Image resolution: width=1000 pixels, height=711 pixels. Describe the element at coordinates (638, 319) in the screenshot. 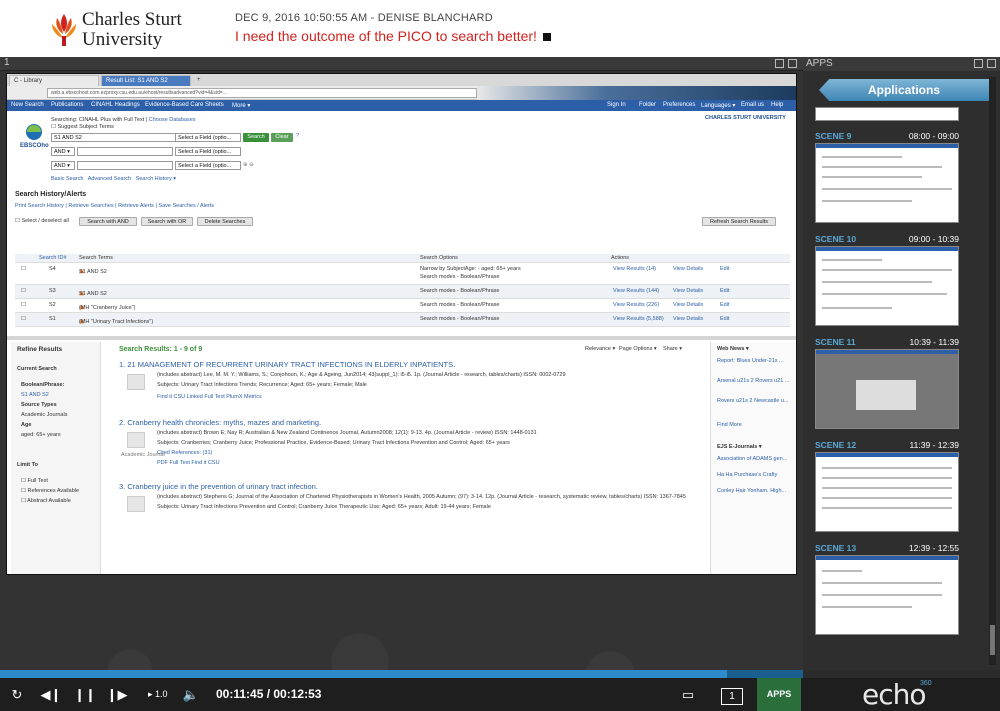

I see `view-results-link: View Results (5,588)` at that location.